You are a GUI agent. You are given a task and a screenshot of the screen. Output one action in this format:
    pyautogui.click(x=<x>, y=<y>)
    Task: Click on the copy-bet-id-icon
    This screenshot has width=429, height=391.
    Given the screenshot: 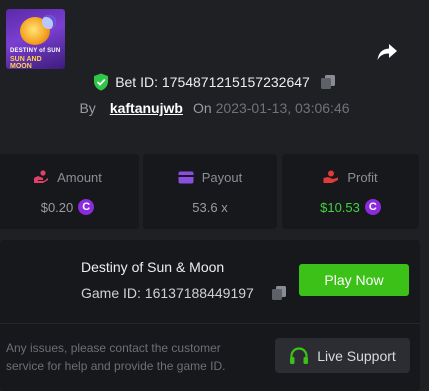 What is the action you would take?
    pyautogui.click(x=328, y=82)
    